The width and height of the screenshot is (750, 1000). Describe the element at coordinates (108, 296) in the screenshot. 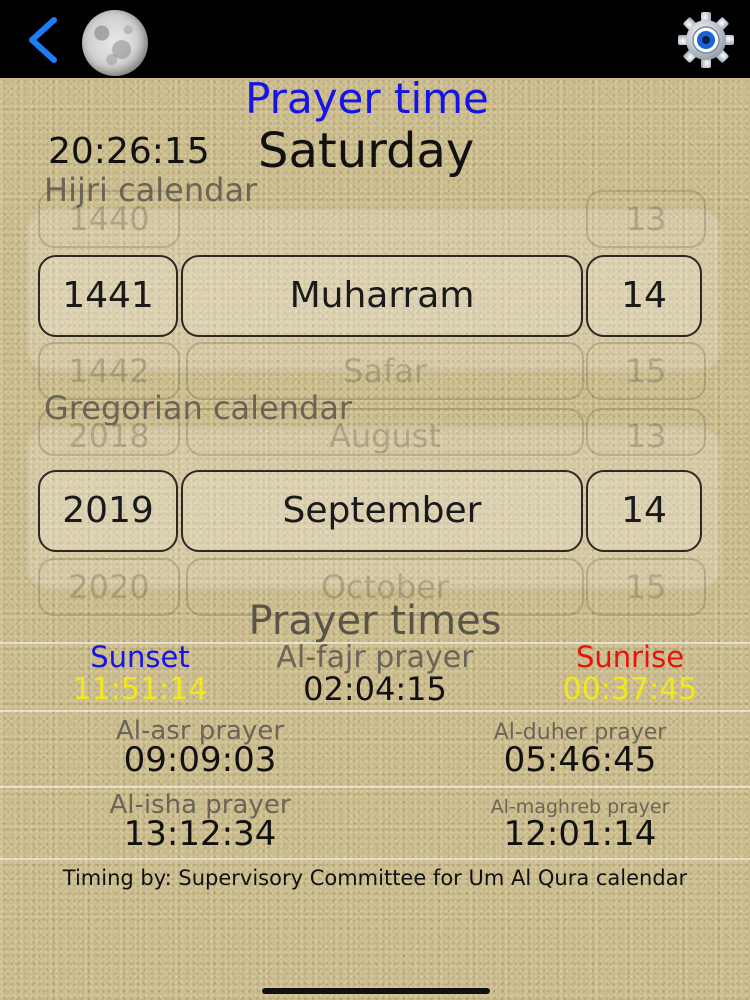

I see `hijri-year-selector: 1441` at that location.